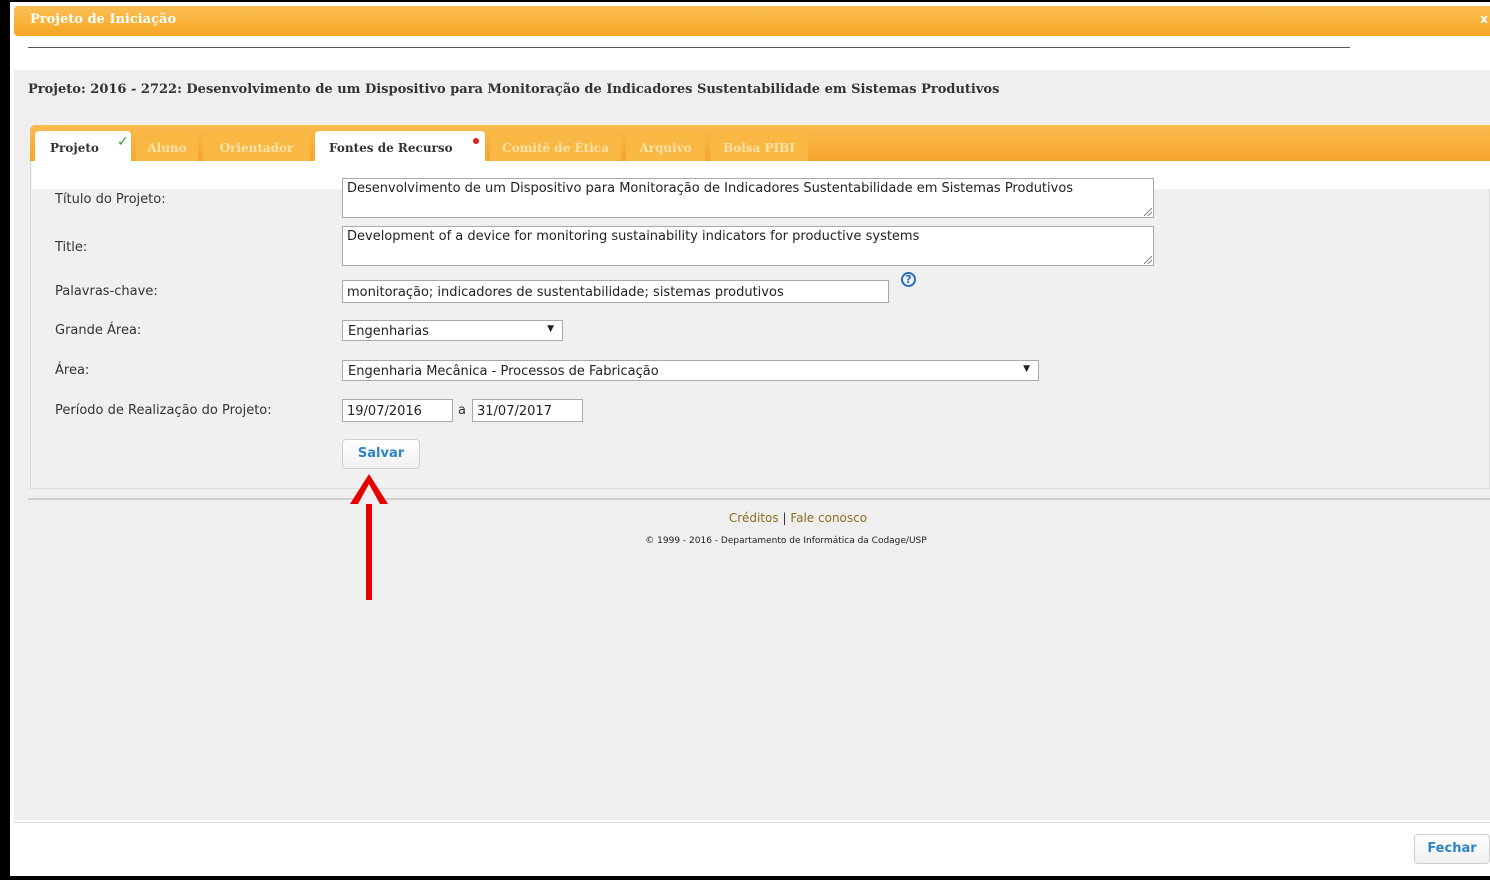  I want to click on tab-label: Arquivo, so click(665, 148).